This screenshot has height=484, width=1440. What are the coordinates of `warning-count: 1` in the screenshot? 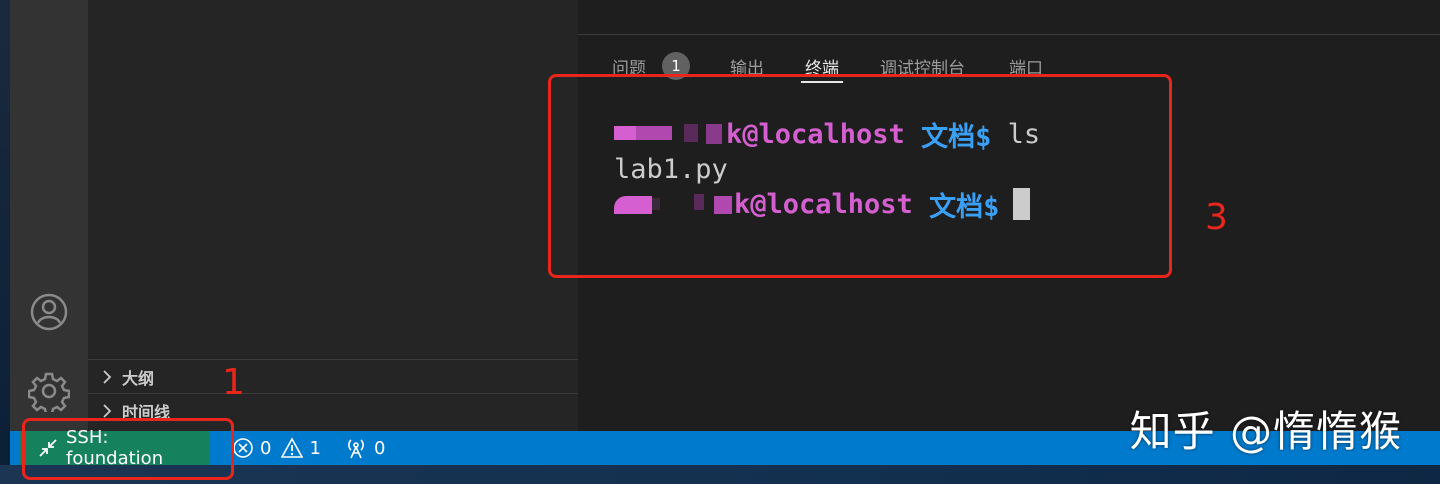 It's located at (315, 448).